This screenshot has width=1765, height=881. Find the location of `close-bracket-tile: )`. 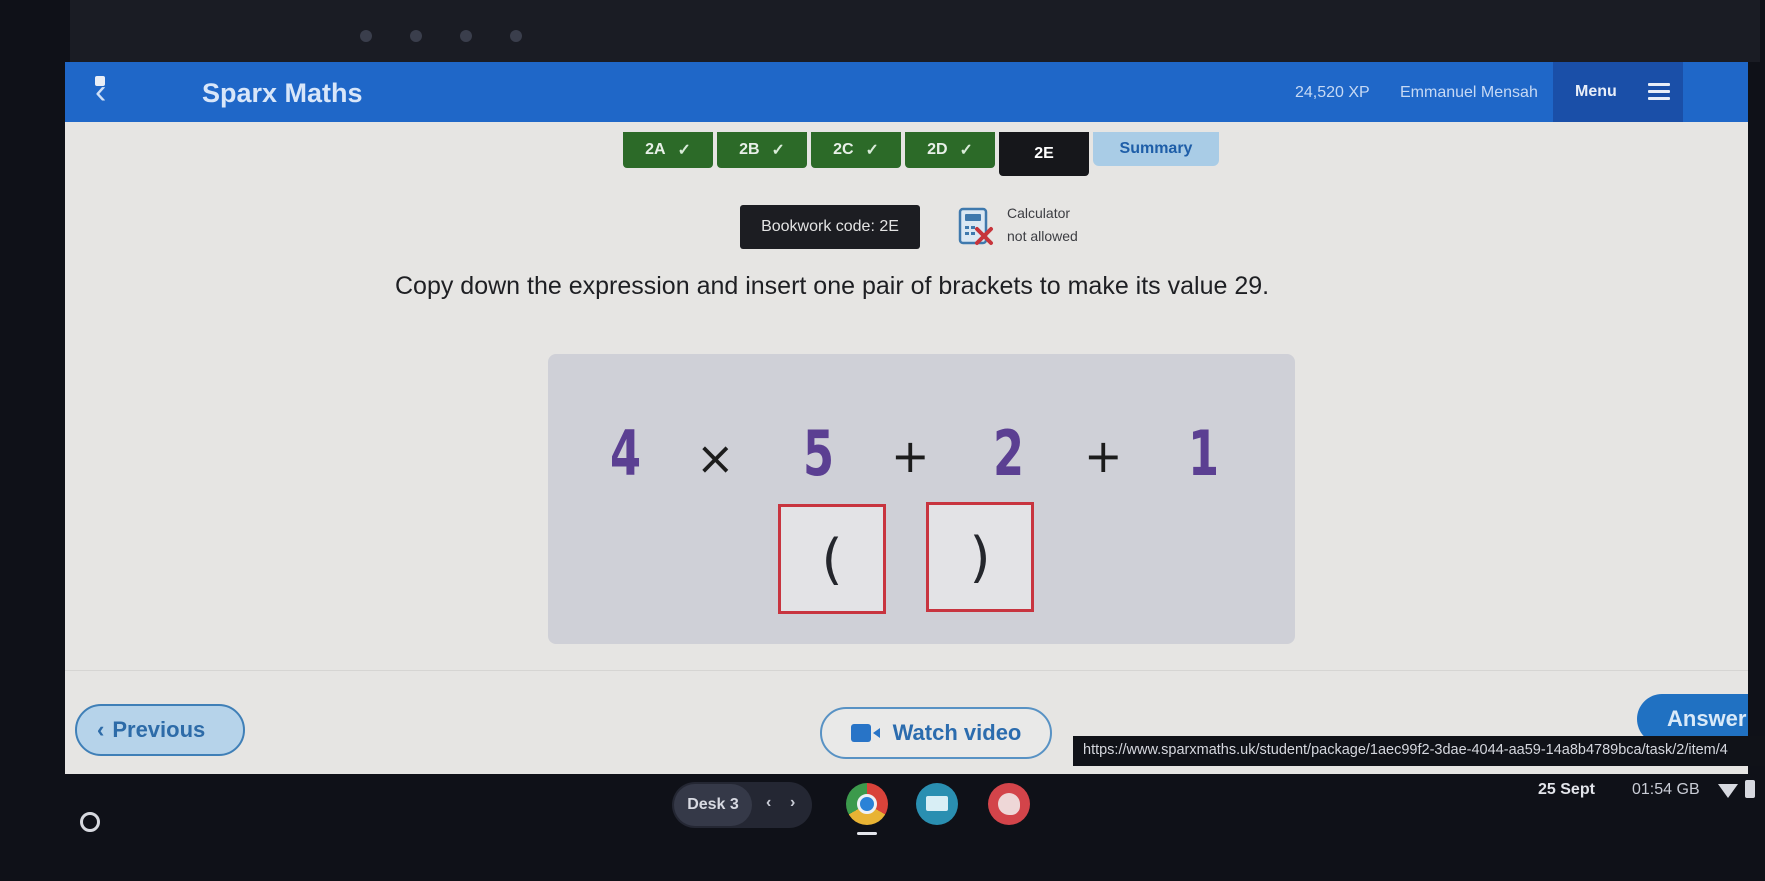

close-bracket-tile: ) is located at coordinates (980, 557).